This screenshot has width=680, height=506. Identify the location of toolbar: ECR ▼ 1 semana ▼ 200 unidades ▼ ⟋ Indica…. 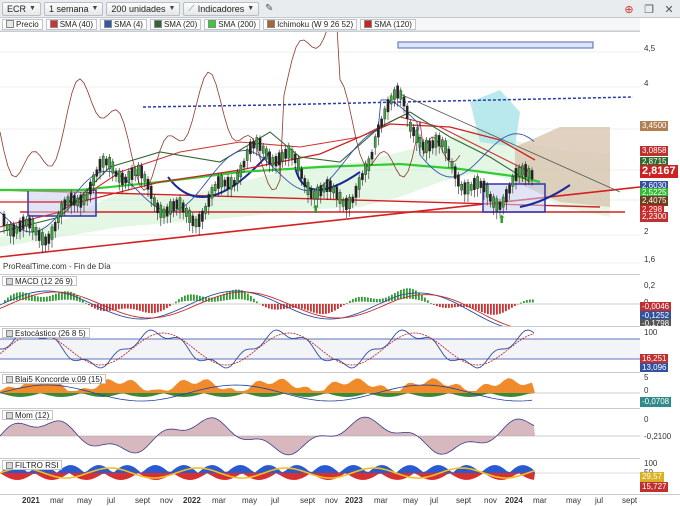
(340, 9).